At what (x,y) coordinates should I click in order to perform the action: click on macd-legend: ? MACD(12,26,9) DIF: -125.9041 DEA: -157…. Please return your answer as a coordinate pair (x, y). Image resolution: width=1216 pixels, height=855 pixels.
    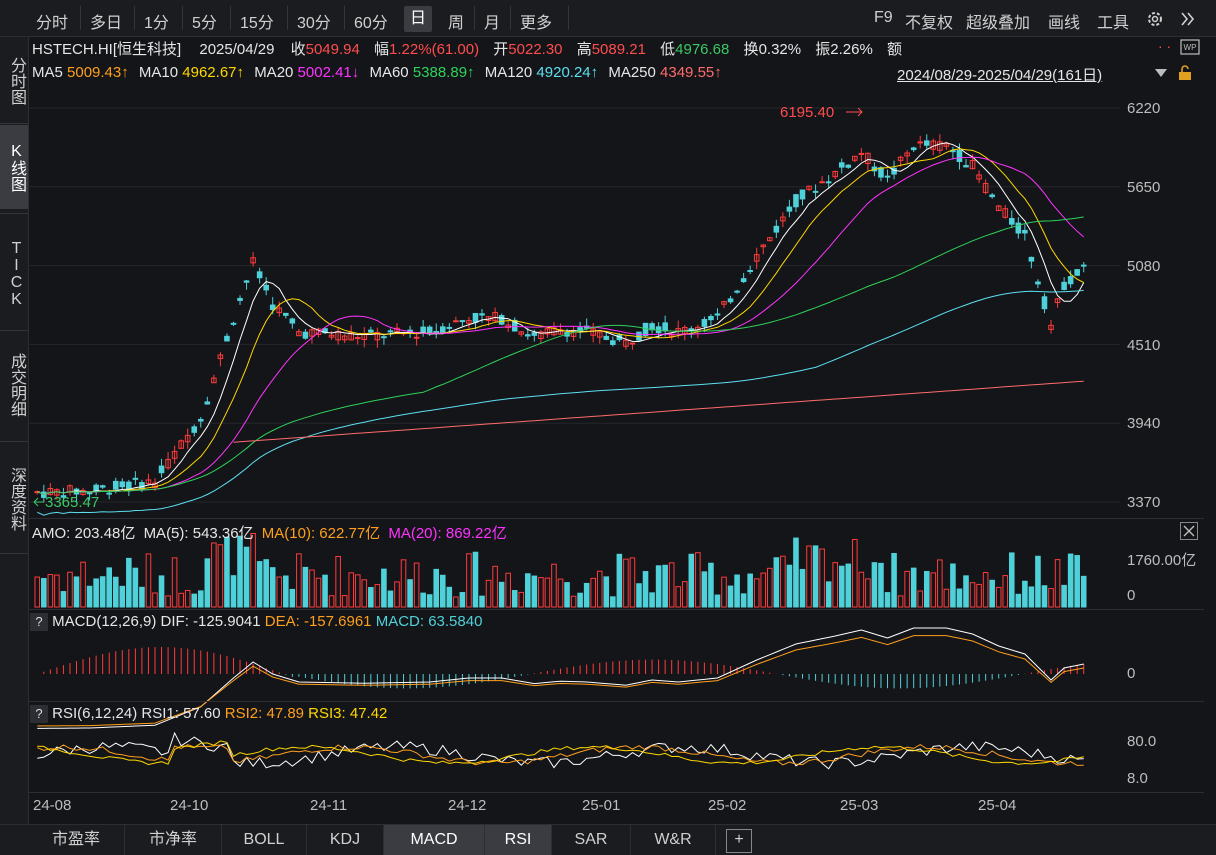
    Looking at the image, I should click on (256, 622).